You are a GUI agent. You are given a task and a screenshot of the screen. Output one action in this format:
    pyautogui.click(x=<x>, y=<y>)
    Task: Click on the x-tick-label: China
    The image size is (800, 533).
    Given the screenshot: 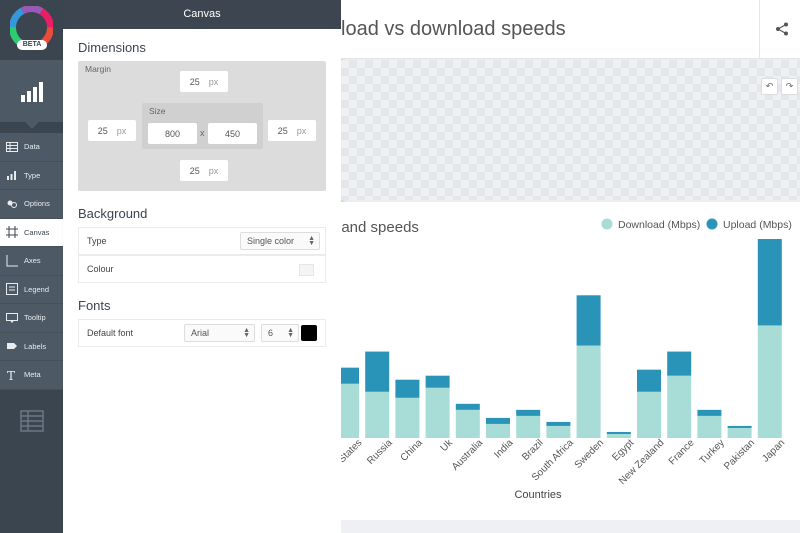 What is the action you would take?
    pyautogui.click(x=412, y=450)
    